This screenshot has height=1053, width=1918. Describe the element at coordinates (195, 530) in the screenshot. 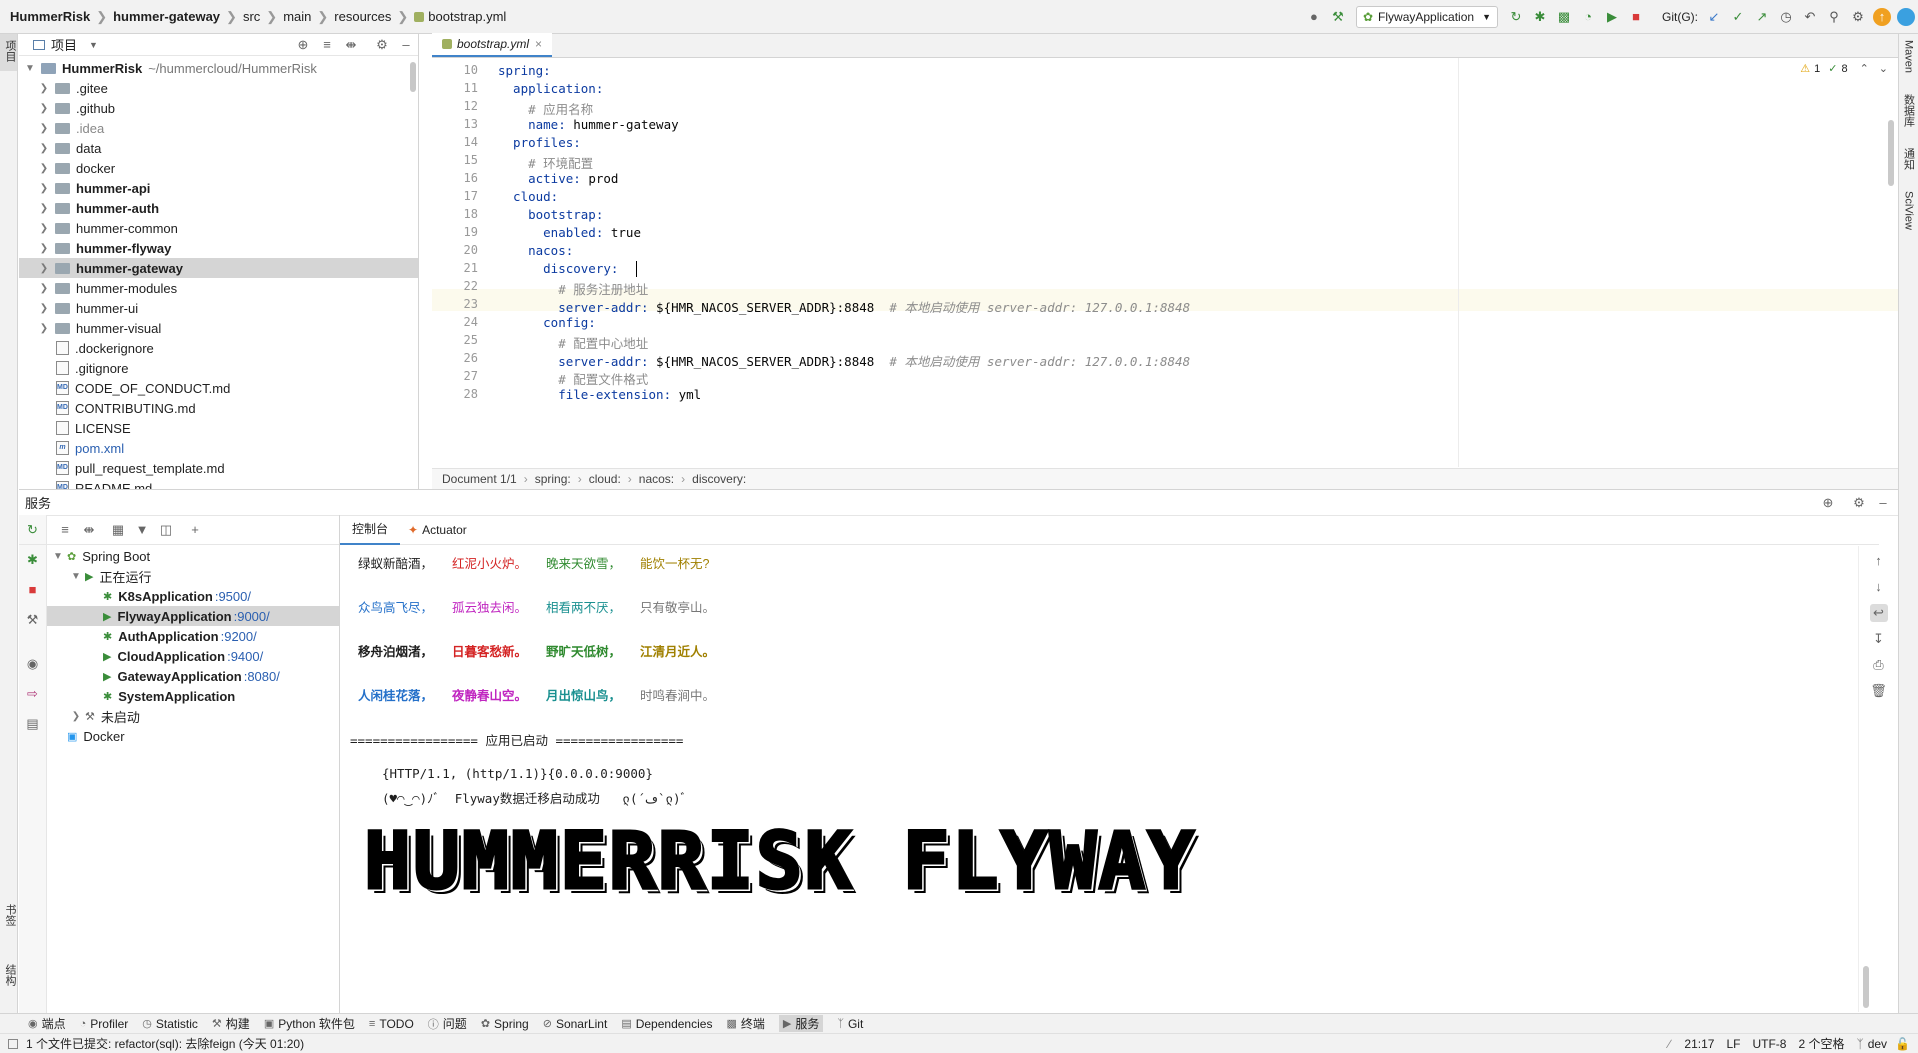

I see `add-icon: +` at that location.